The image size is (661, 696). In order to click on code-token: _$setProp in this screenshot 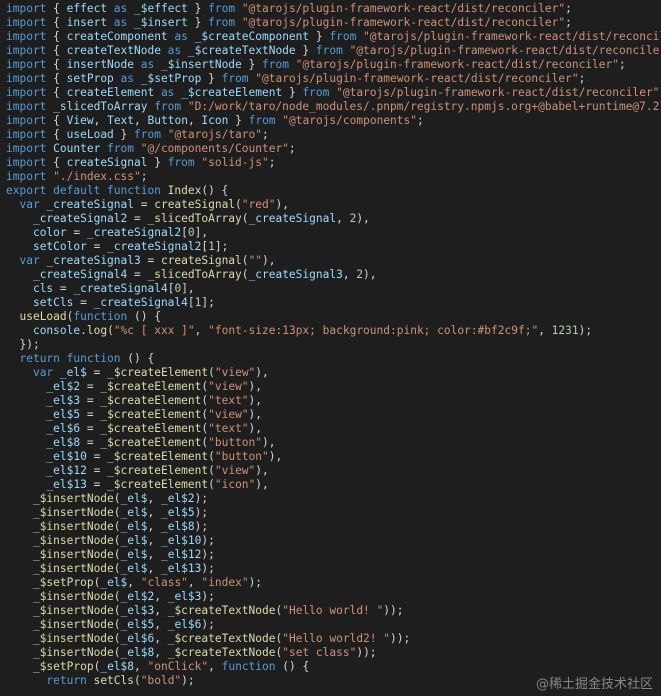, I will do `click(171, 78)`.